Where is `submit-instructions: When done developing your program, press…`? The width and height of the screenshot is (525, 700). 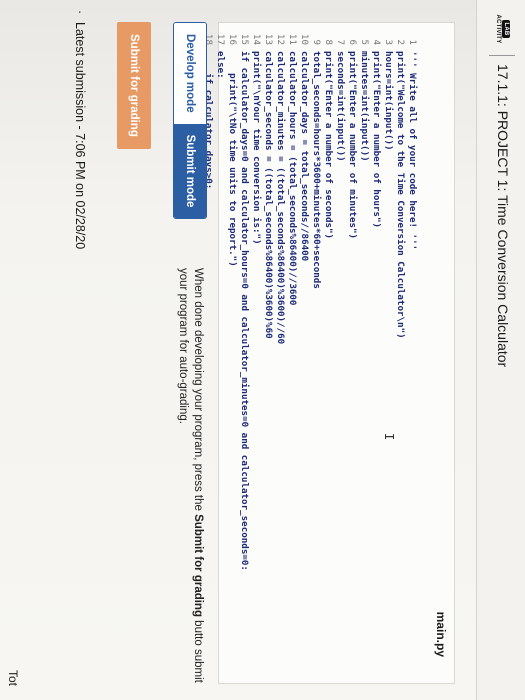
submit-instructions: When done developing your program, press… is located at coordinates (190, 484).